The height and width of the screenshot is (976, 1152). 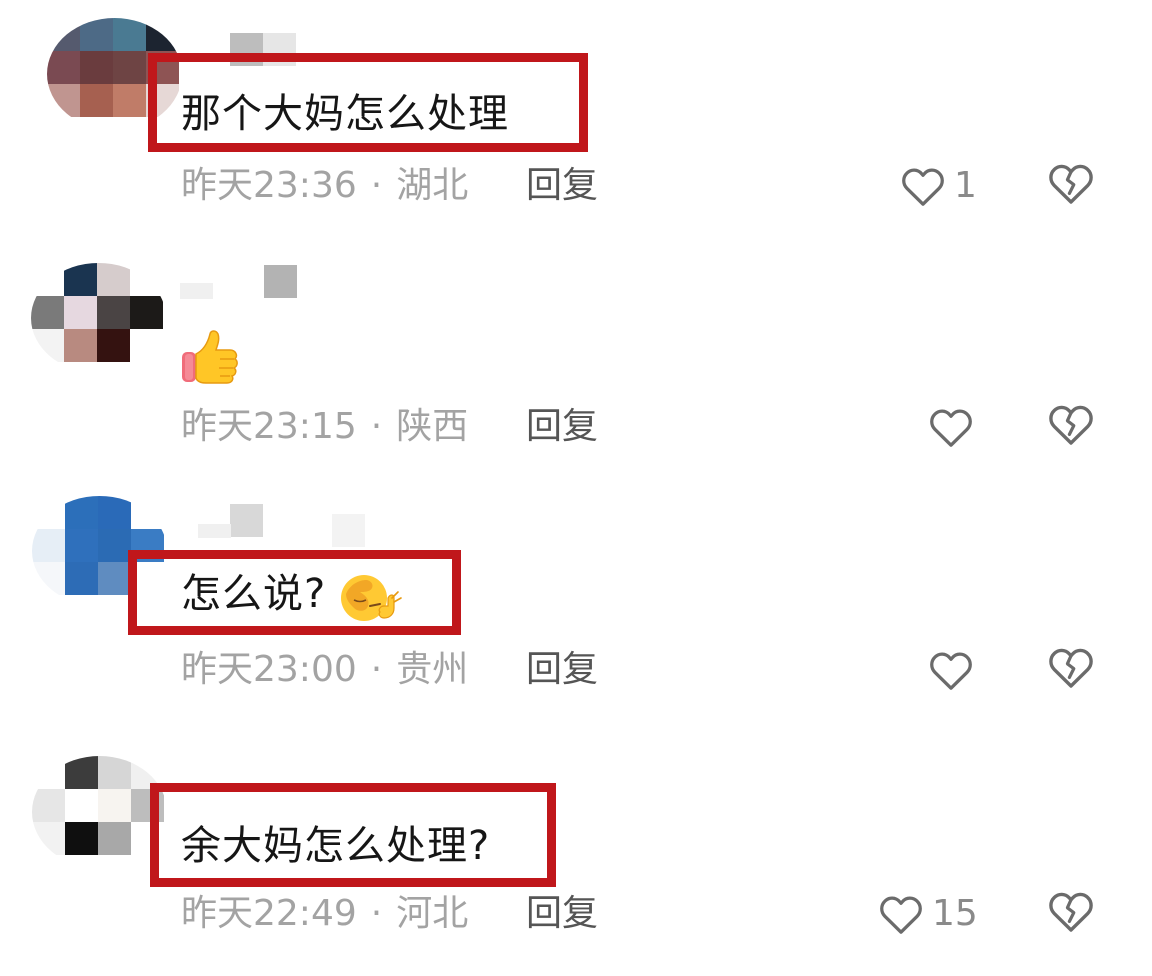 I want to click on facepalm-emoji, so click(x=370, y=596).